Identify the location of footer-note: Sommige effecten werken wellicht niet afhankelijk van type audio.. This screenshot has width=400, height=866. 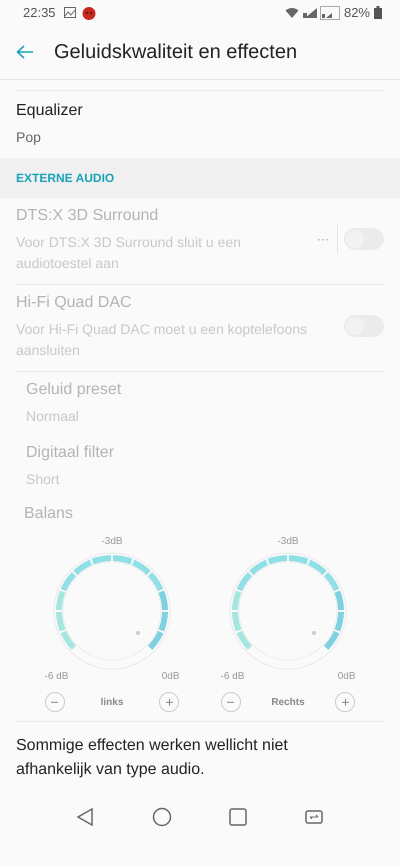
(152, 758).